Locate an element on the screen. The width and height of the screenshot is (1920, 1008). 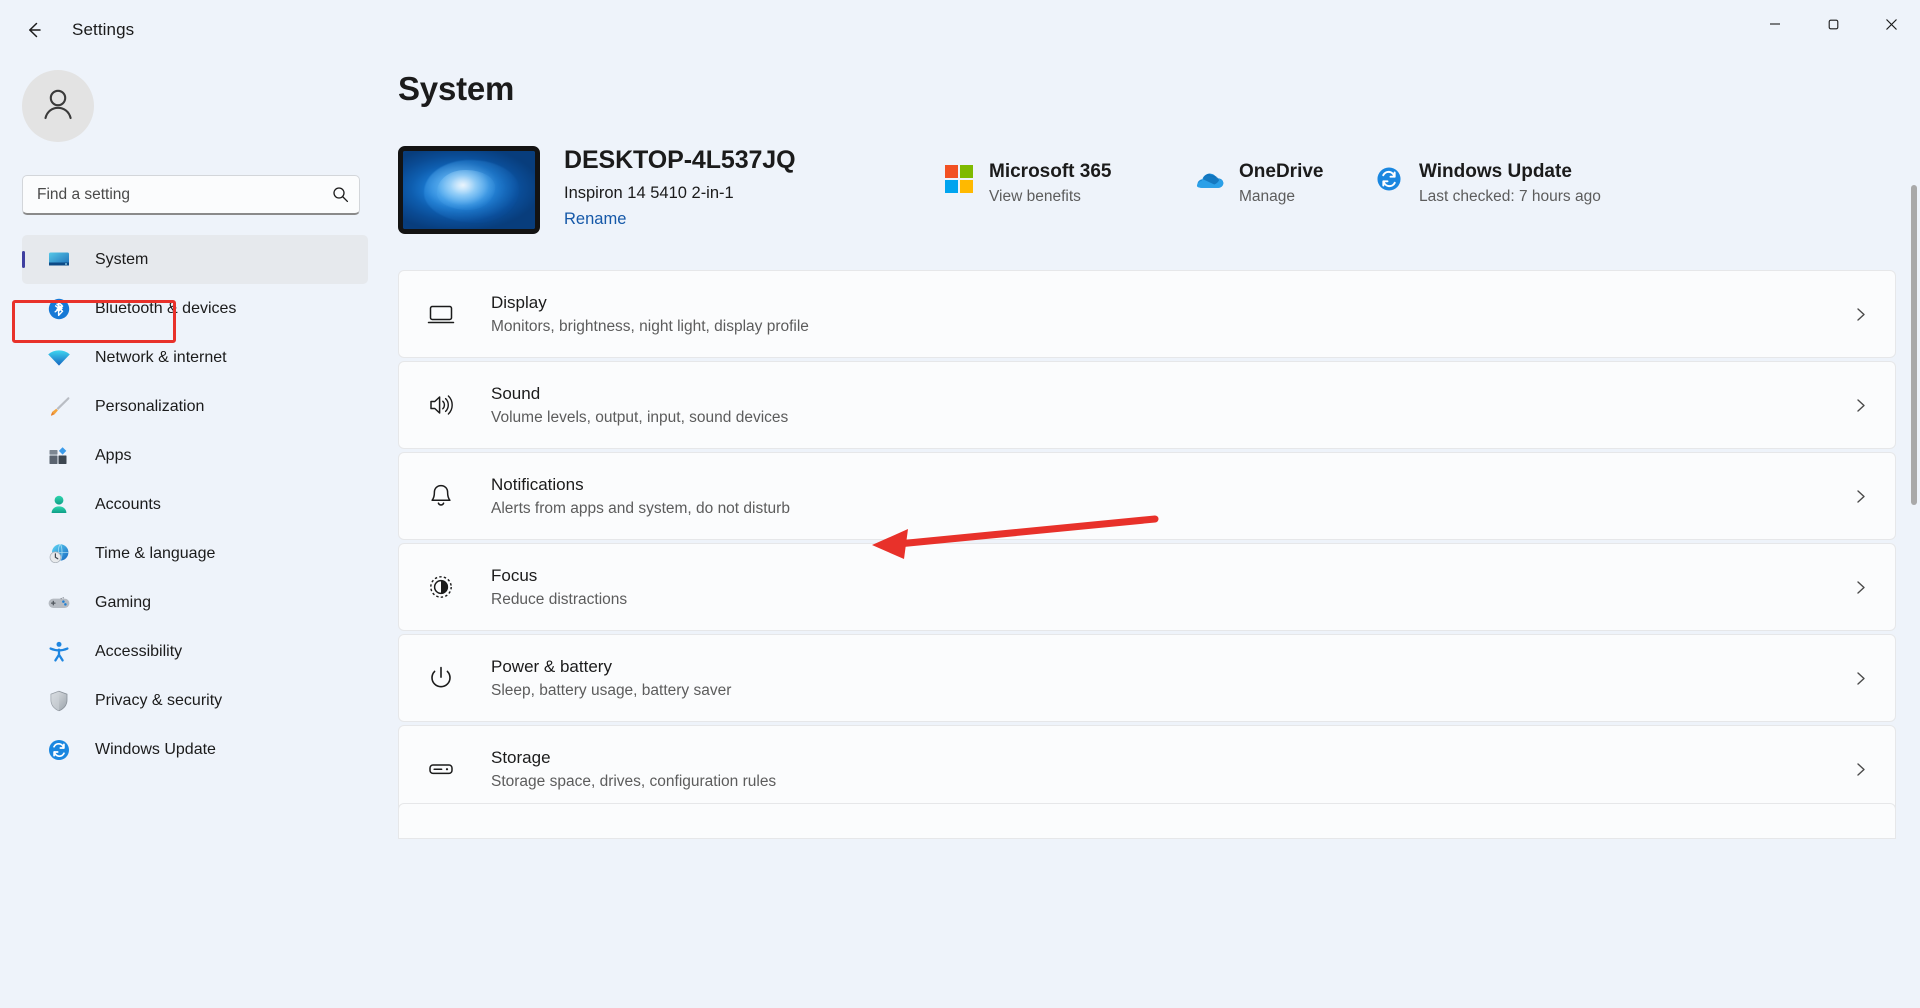
scrollbar-thumb is located at coordinates (1914, 345).